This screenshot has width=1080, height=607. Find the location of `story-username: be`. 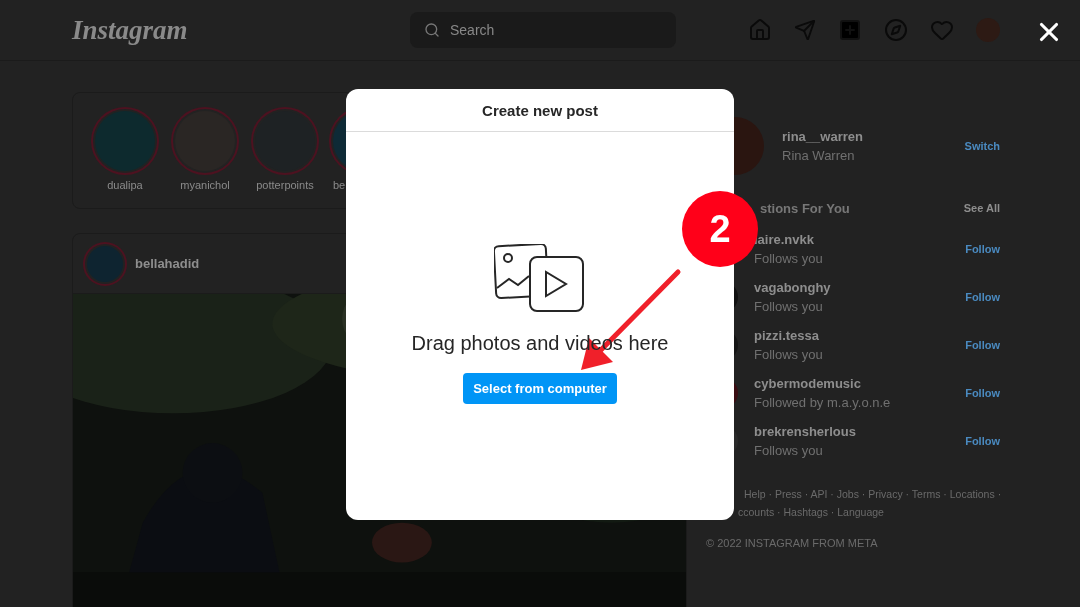

story-username: be is located at coordinates (339, 185).